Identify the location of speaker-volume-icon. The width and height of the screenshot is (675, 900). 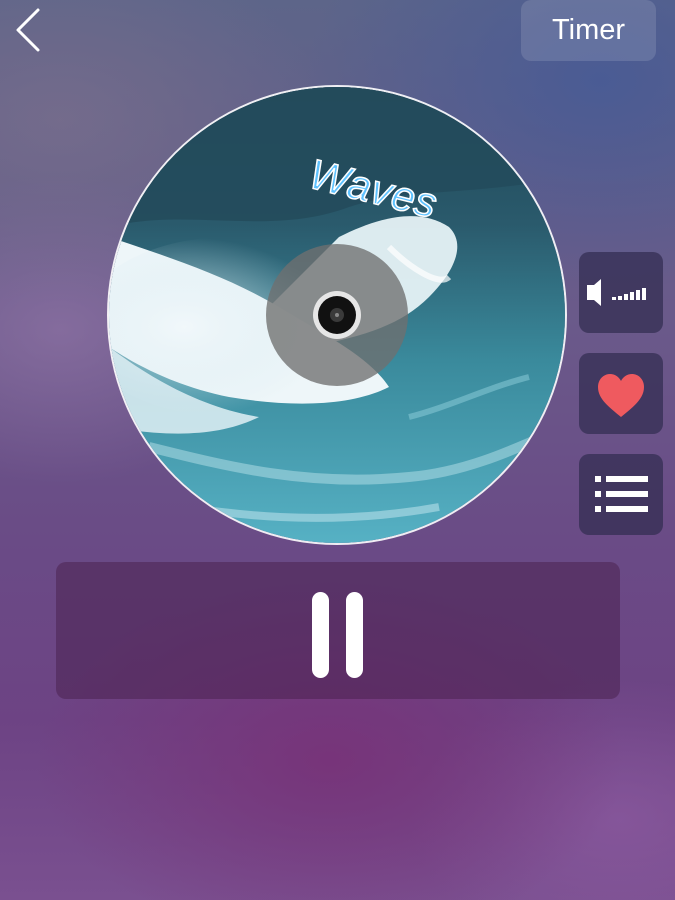
(616, 292).